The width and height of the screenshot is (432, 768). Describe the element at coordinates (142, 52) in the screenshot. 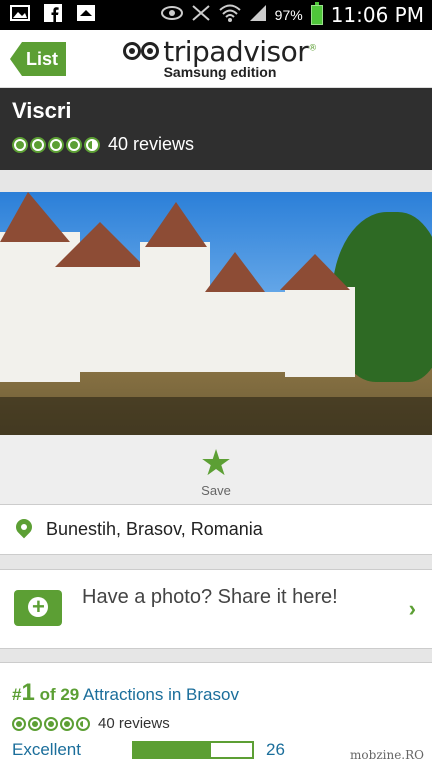

I see `owl-logo-icon` at that location.